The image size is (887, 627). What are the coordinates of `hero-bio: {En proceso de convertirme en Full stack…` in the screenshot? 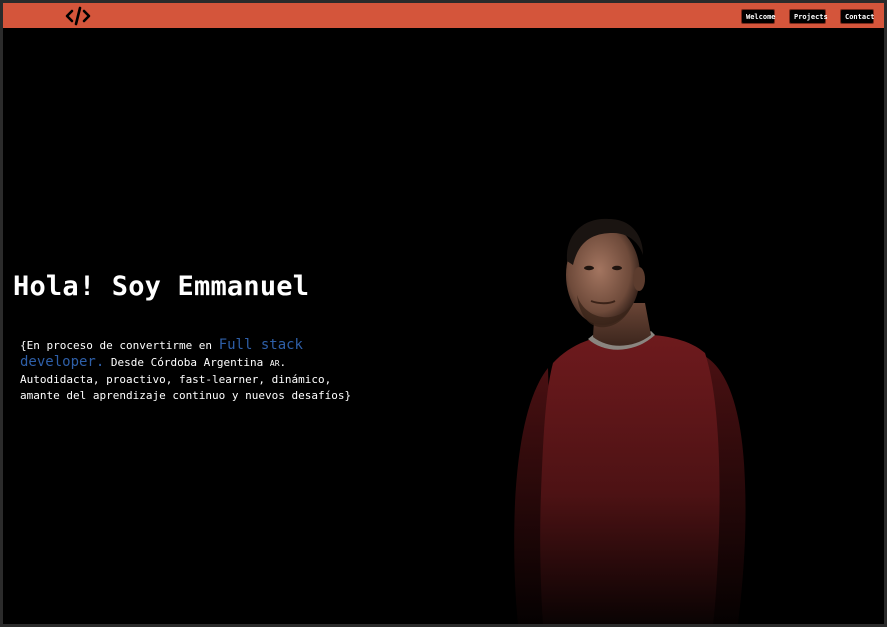 It's located at (192, 370).